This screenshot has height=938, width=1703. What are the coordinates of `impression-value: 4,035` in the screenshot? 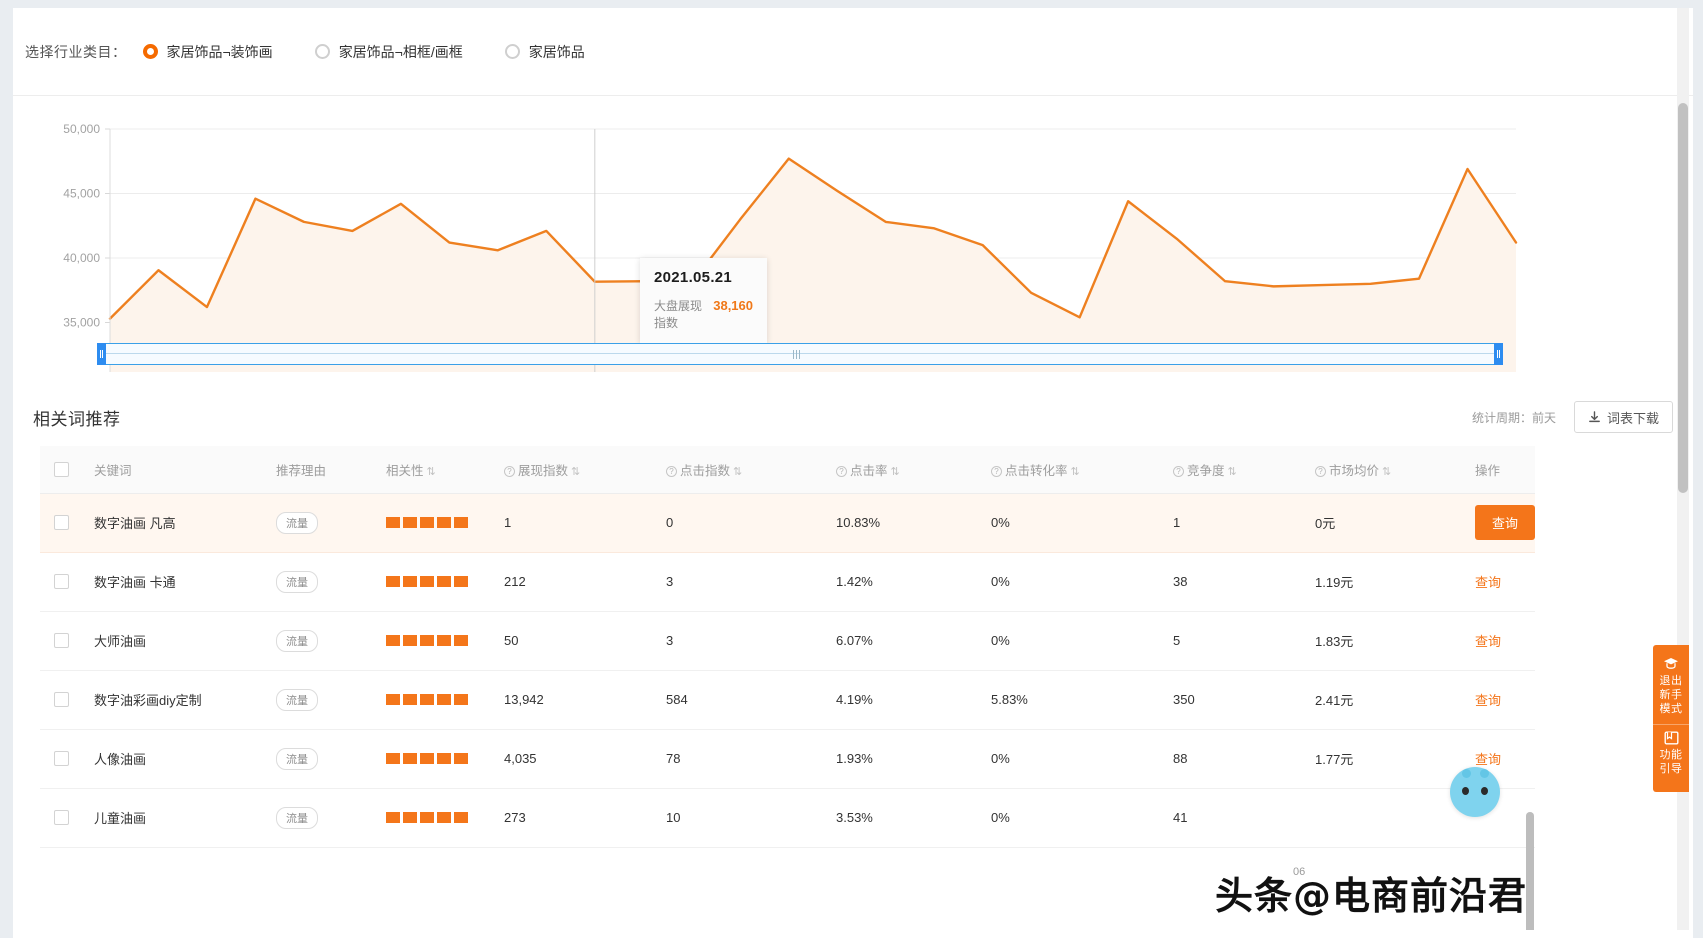 It's located at (520, 758).